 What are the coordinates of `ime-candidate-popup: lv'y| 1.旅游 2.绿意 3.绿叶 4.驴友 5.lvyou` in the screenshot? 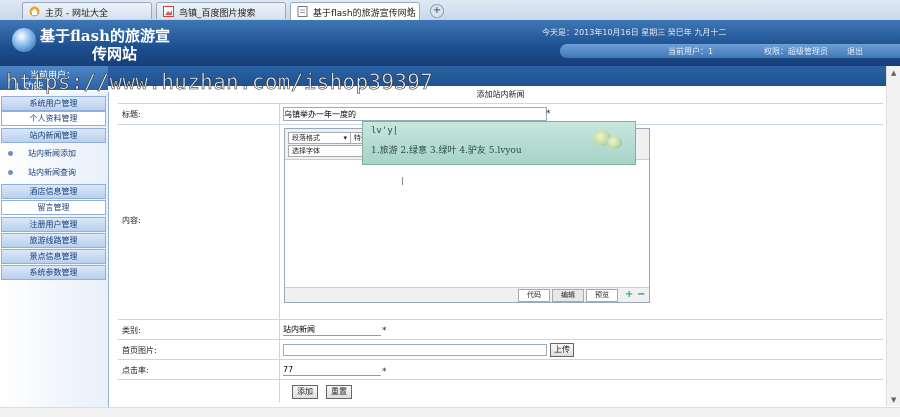 It's located at (499, 143).